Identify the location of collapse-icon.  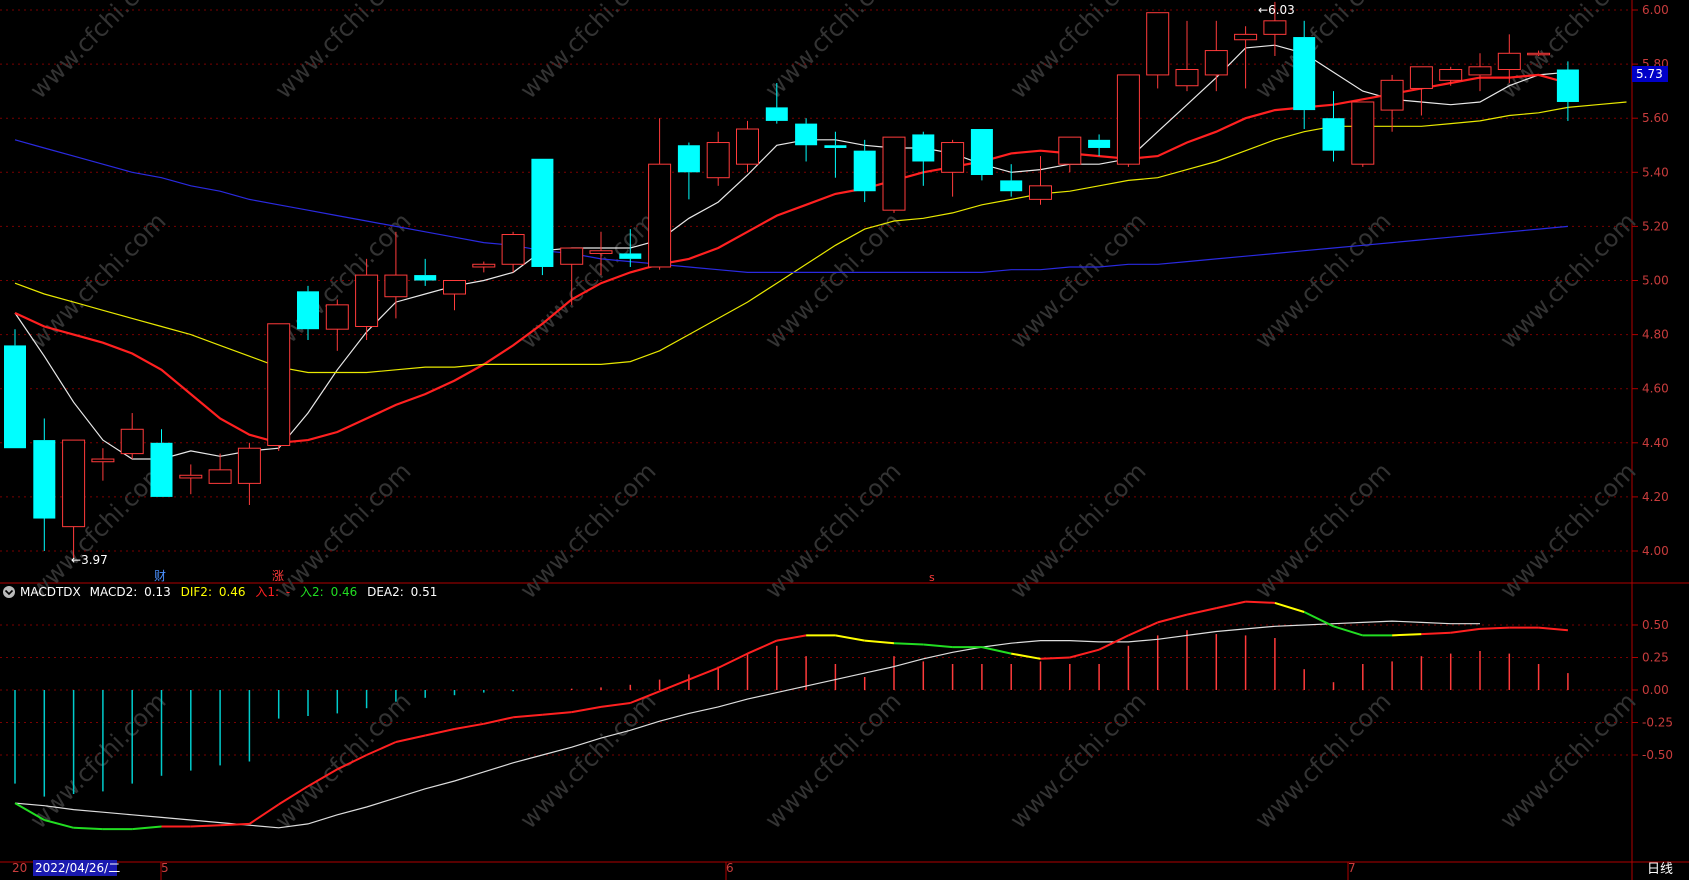
(9, 592).